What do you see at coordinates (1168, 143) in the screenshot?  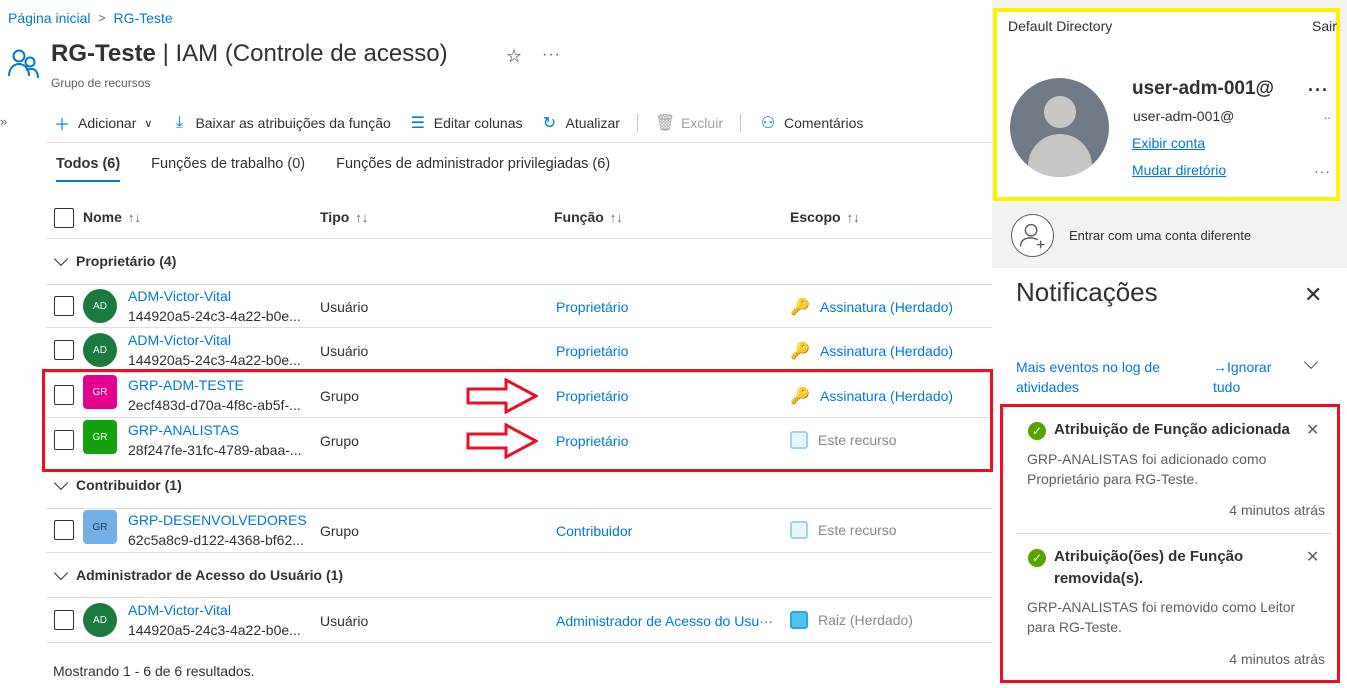 I see `view-account-link: Exibir conta` at bounding box center [1168, 143].